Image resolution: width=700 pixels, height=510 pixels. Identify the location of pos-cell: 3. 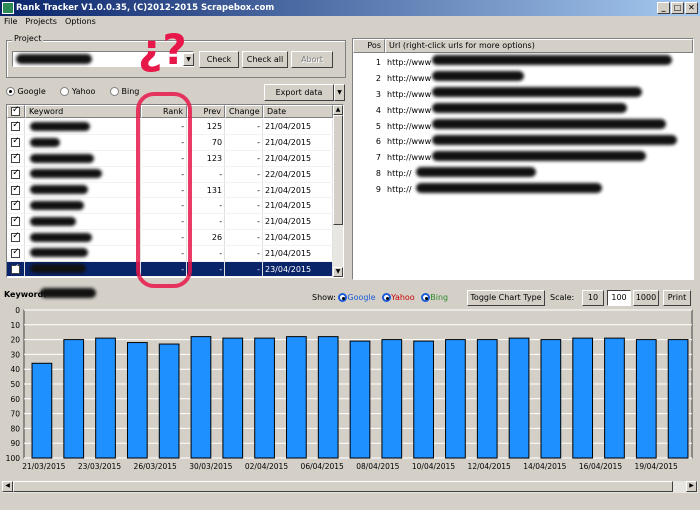
(378, 94).